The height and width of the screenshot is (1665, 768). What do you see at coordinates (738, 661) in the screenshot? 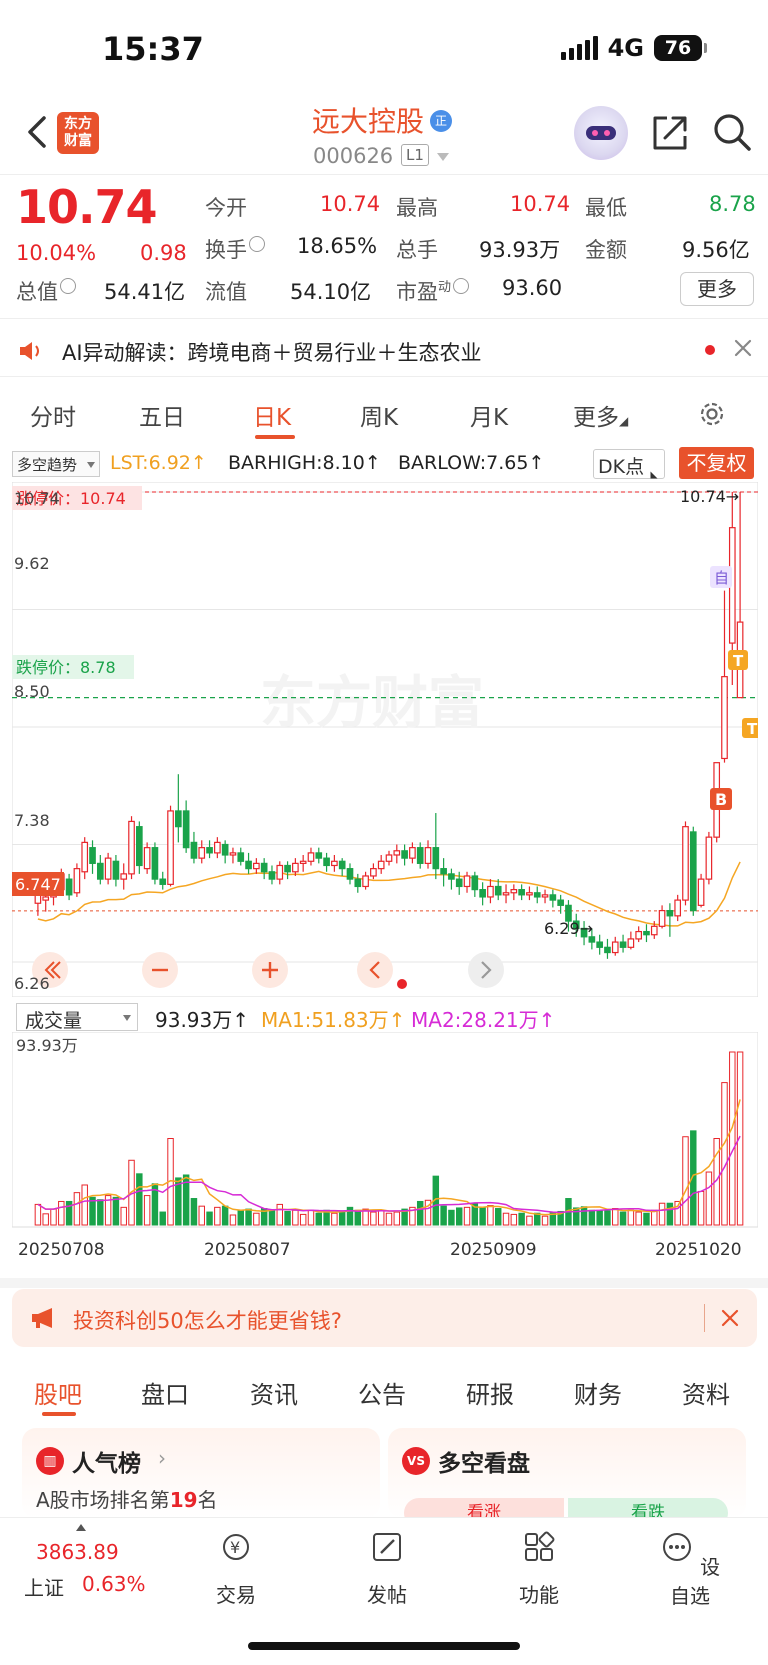
I see `t-marker: T` at bounding box center [738, 661].